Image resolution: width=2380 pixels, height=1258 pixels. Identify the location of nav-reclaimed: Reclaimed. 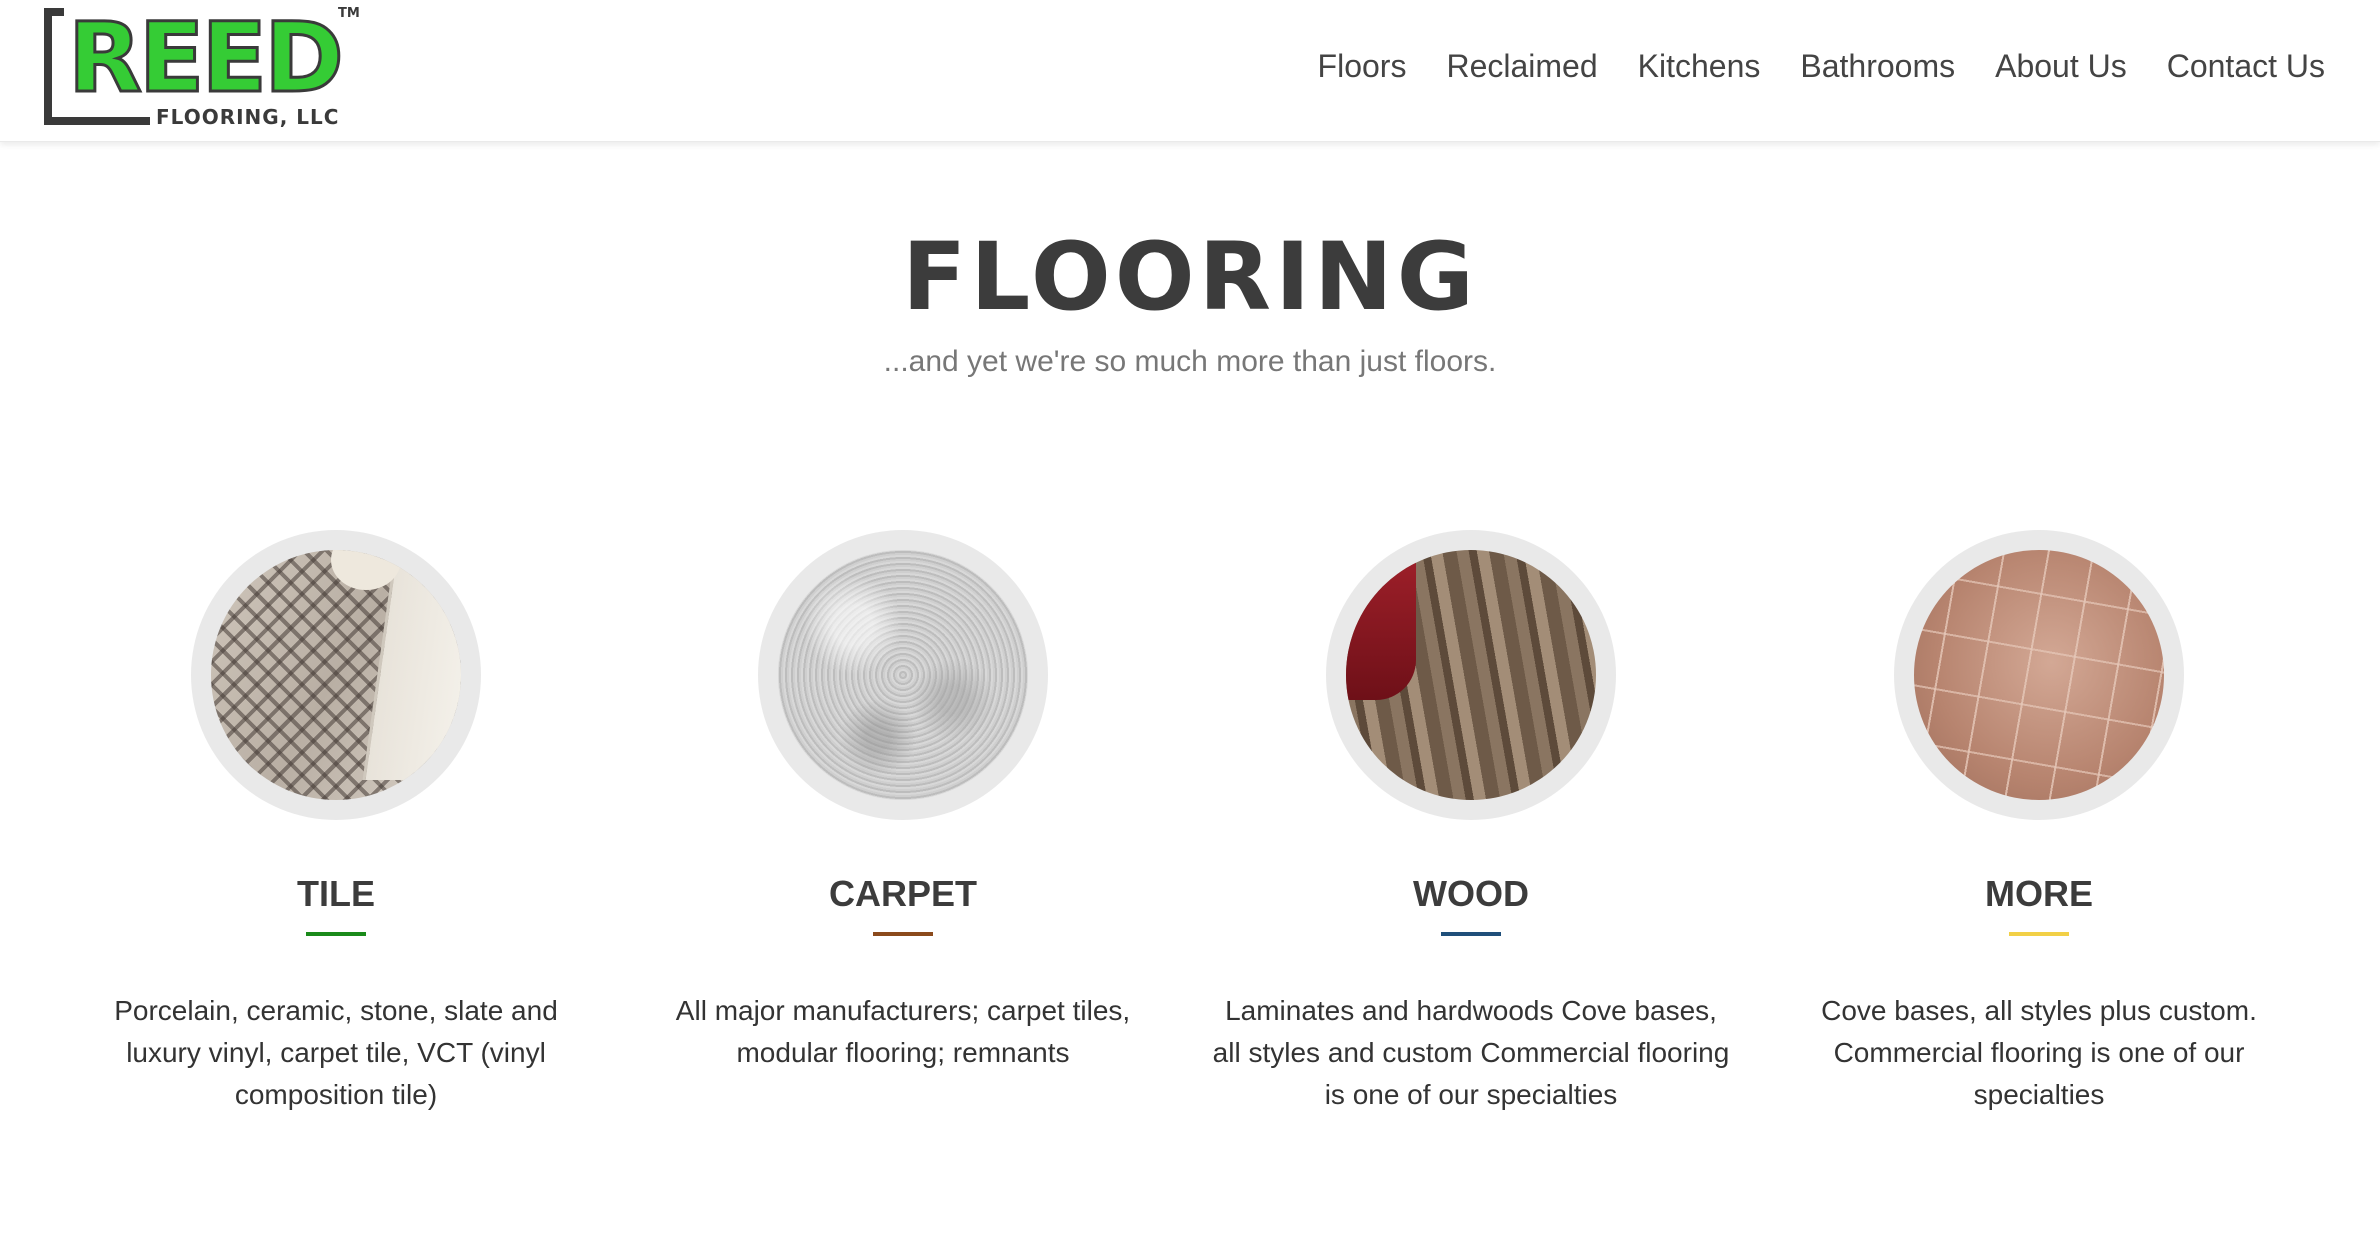
(1521, 66).